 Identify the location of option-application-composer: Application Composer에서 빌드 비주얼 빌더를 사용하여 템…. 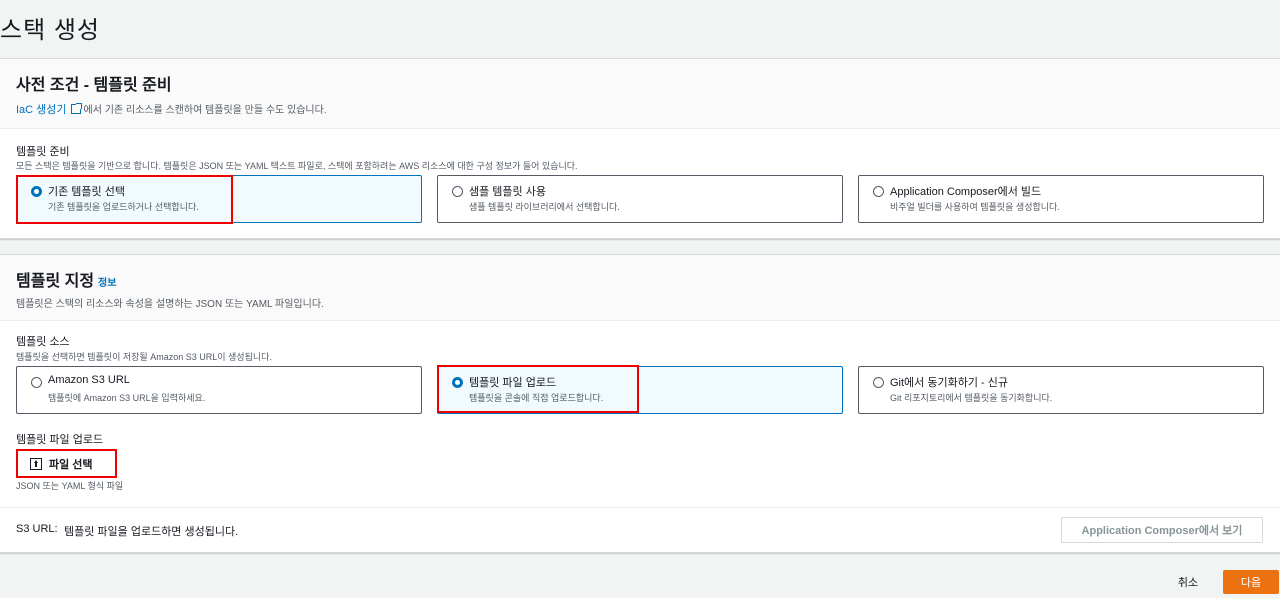
(1061, 199).